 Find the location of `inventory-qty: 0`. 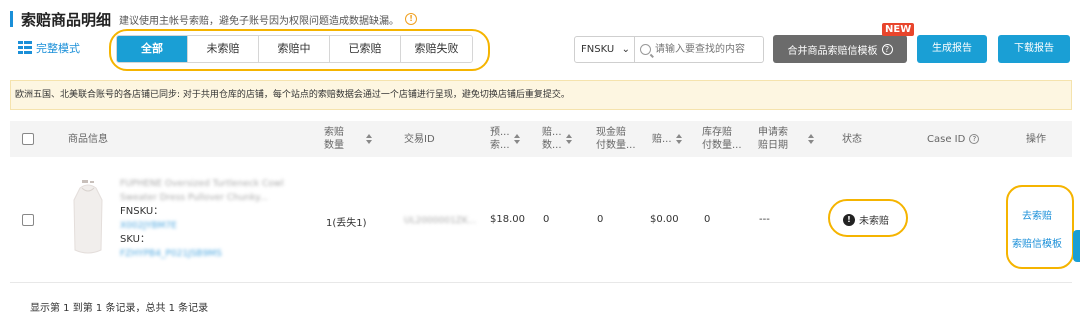

inventory-qty: 0 is located at coordinates (707, 219).